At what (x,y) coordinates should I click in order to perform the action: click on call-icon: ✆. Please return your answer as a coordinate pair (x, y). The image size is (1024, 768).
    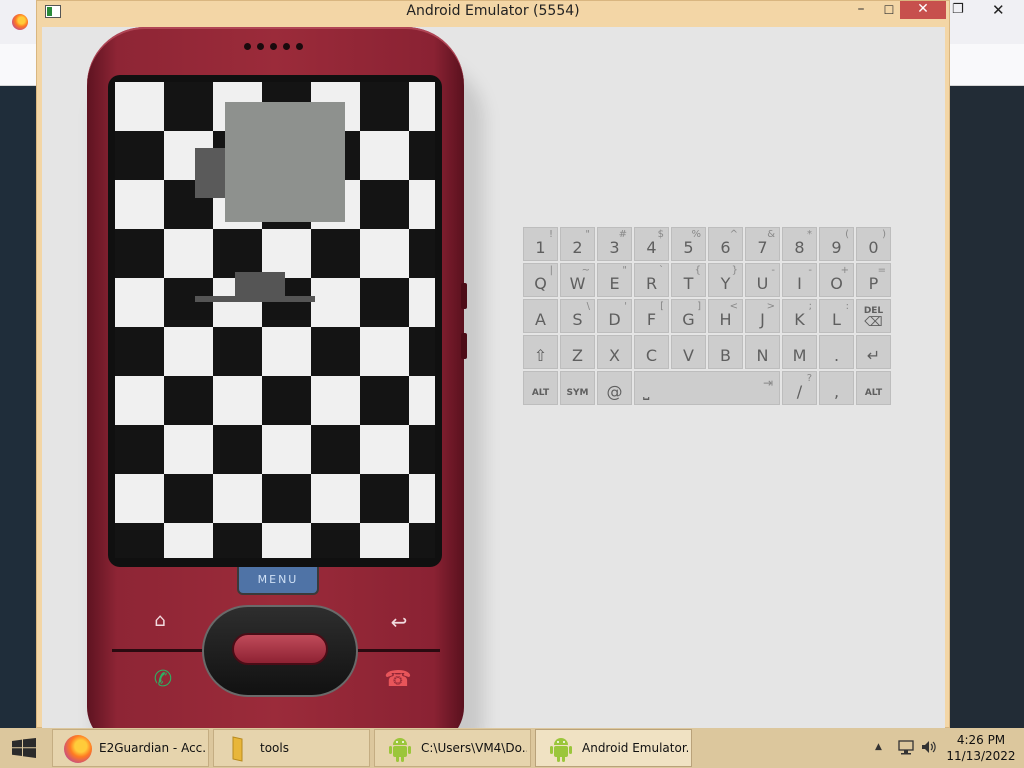
    Looking at the image, I should click on (163, 680).